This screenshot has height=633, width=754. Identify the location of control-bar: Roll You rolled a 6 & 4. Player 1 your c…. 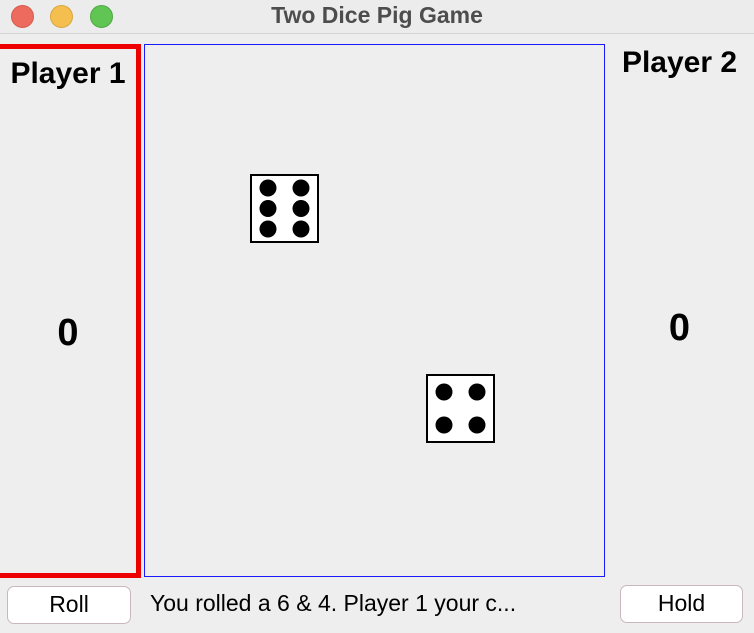
(377, 605).